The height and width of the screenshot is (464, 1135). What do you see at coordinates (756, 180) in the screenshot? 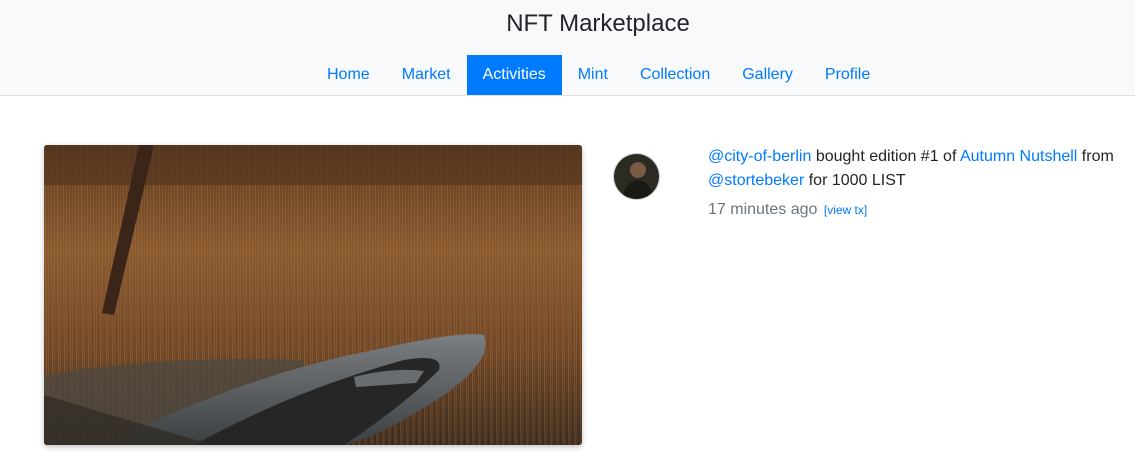
I see `seller-link: @stortebeker` at bounding box center [756, 180].